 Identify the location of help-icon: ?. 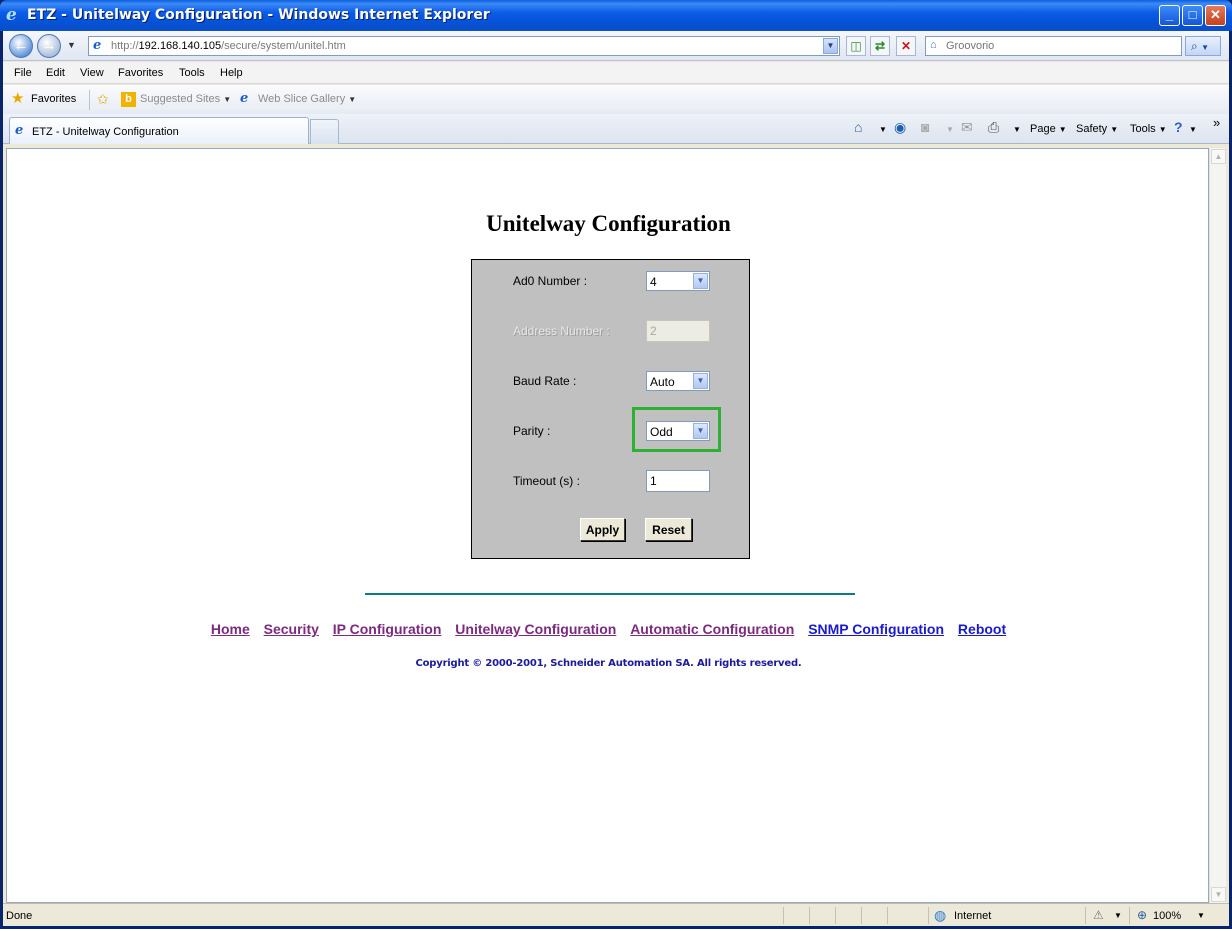
(1178, 127).